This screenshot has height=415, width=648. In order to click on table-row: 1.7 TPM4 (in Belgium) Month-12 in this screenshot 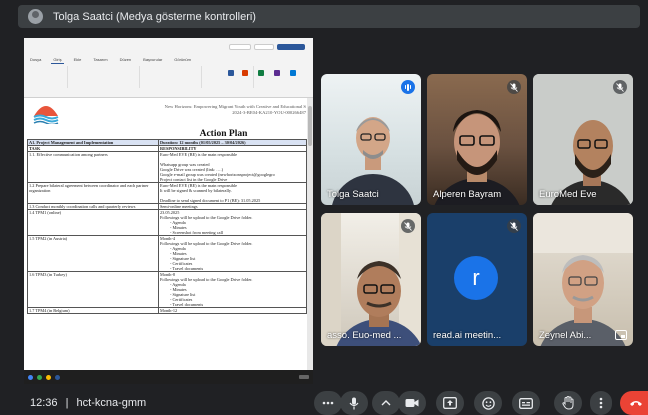, I will do `click(167, 310)`.